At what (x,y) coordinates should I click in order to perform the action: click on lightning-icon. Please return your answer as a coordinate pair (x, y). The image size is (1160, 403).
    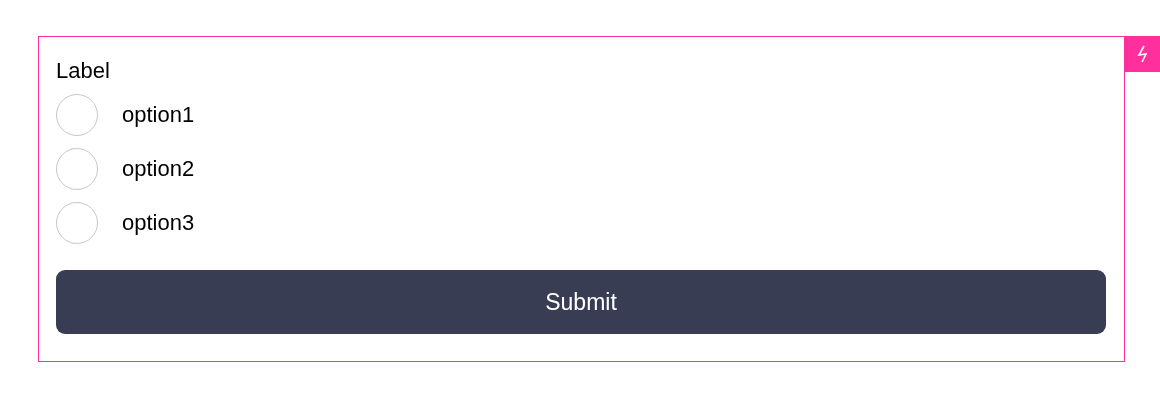
    Looking at the image, I should click on (1142, 54).